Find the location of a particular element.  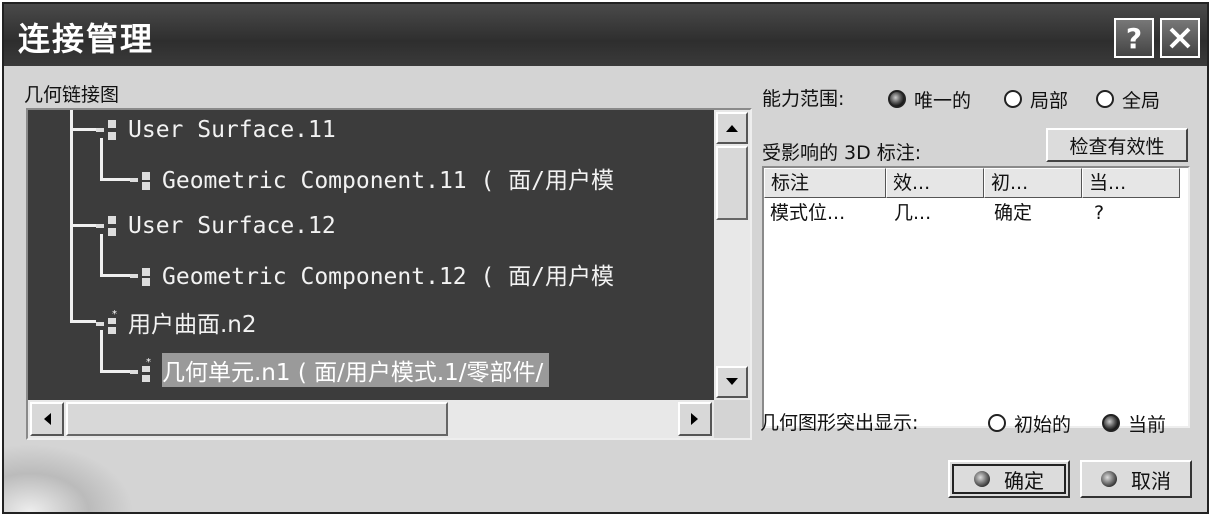

tree-label: 几何链接图 is located at coordinates (72, 95).